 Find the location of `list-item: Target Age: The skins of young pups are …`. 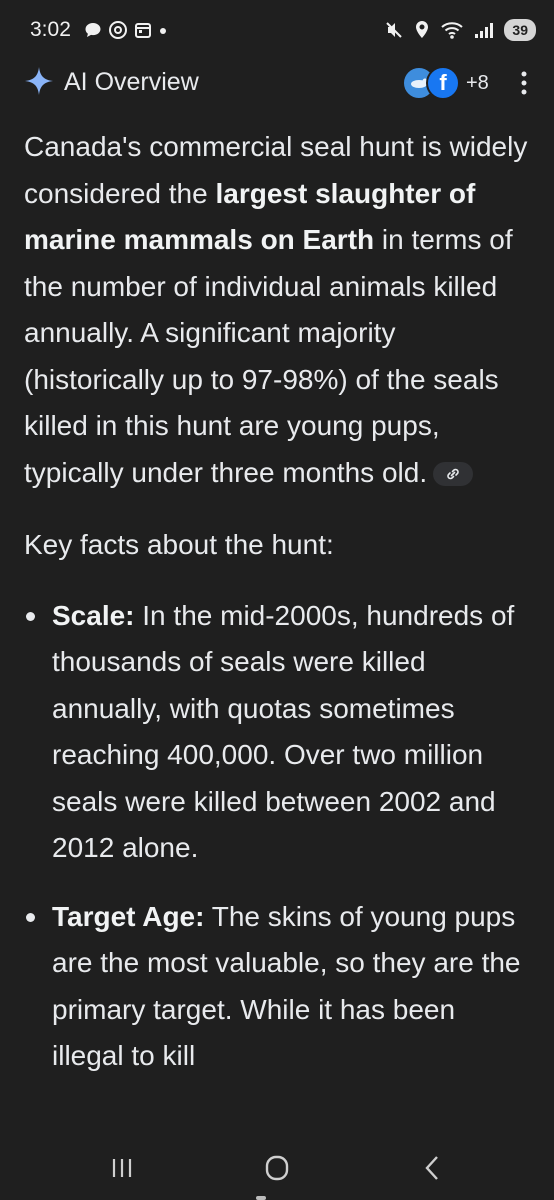

list-item: Target Age: The skins of young pups are … is located at coordinates (276, 987).